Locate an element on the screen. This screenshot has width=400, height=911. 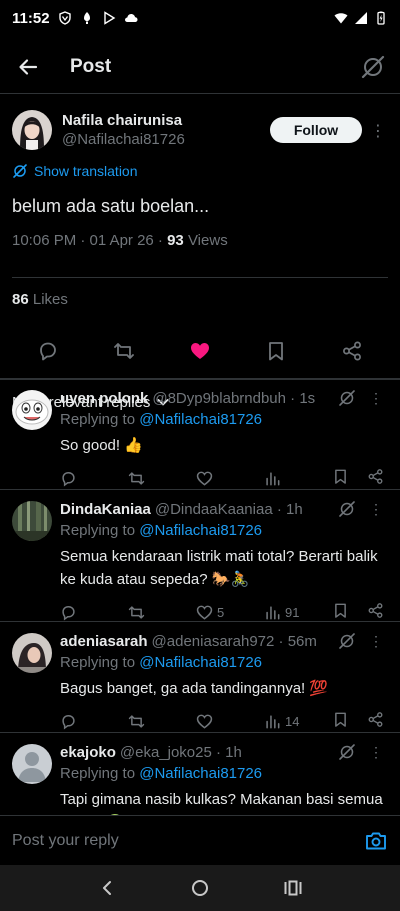
like-button: 5 is located at coordinates (216, 612).